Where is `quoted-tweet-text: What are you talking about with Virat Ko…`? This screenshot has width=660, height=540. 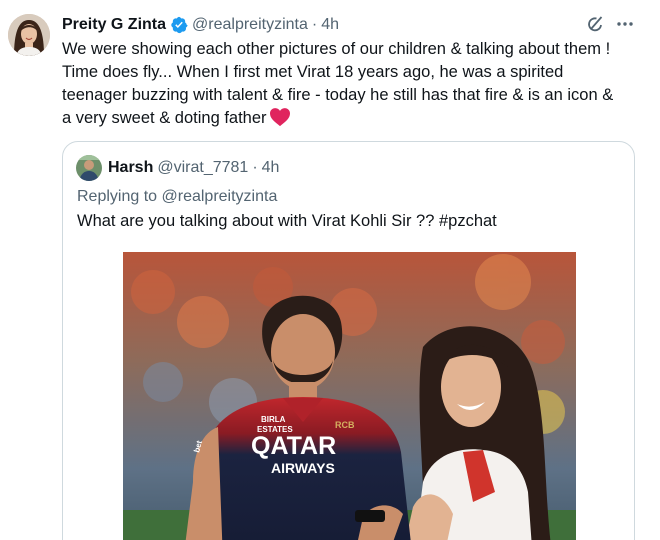 quoted-tweet-text: What are you talking about with Virat Ko… is located at coordinates (287, 221).